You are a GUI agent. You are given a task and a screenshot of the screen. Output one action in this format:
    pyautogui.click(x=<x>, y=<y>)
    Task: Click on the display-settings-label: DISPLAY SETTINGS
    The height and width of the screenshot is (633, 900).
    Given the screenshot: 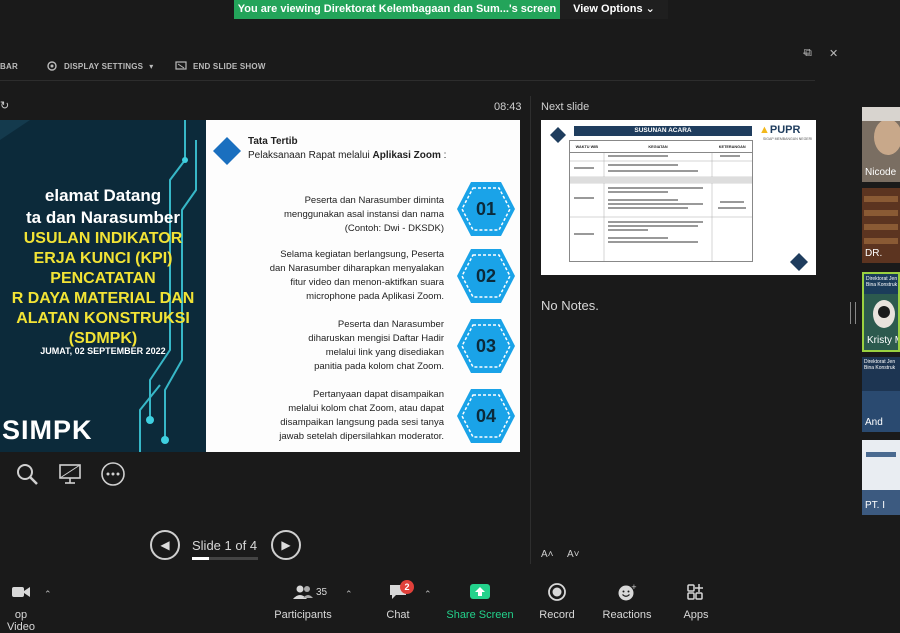 What is the action you would take?
    pyautogui.click(x=104, y=66)
    